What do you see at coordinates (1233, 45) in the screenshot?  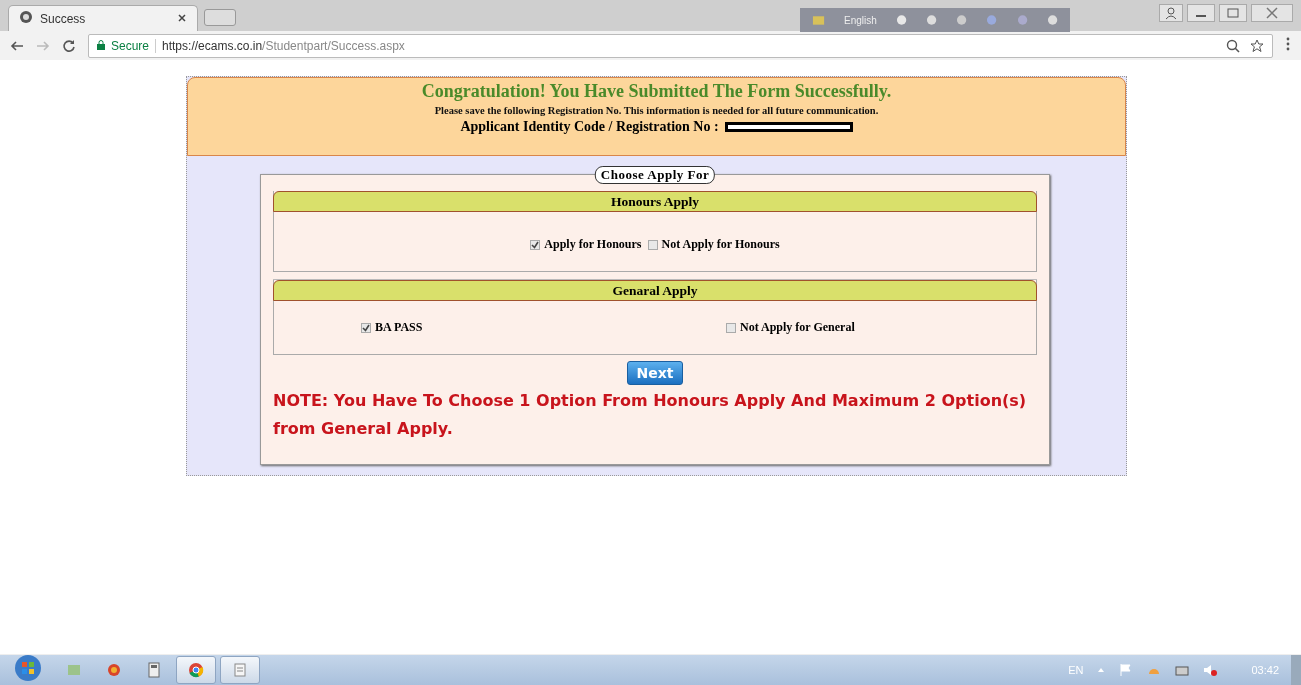 I see `zoom-icon` at bounding box center [1233, 45].